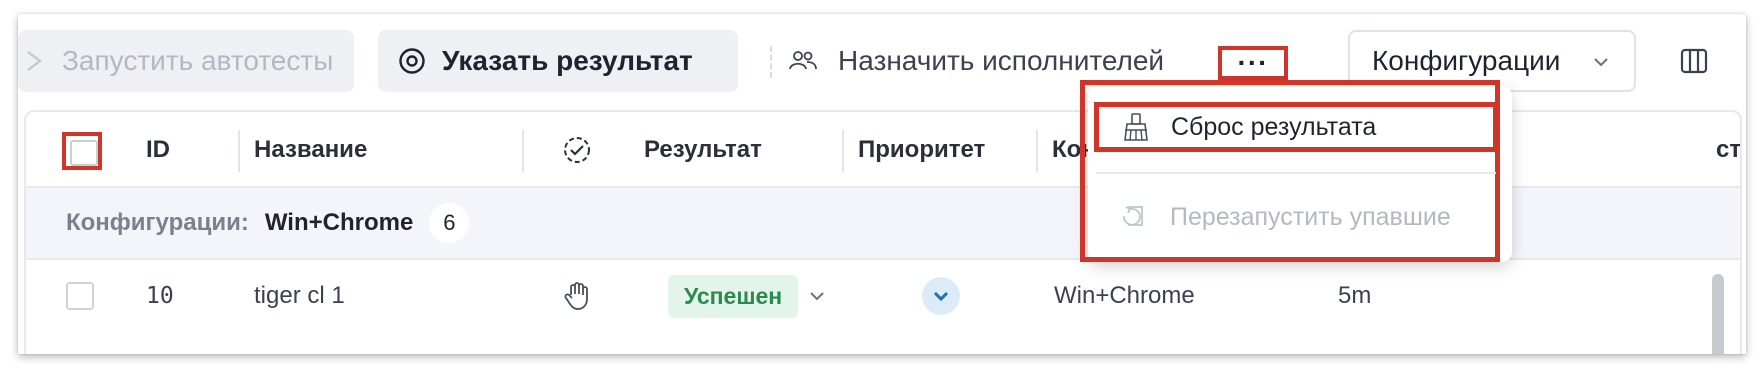  Describe the element at coordinates (1728, 150) in the screenshot. I see `column-header-extra: сти` at that location.